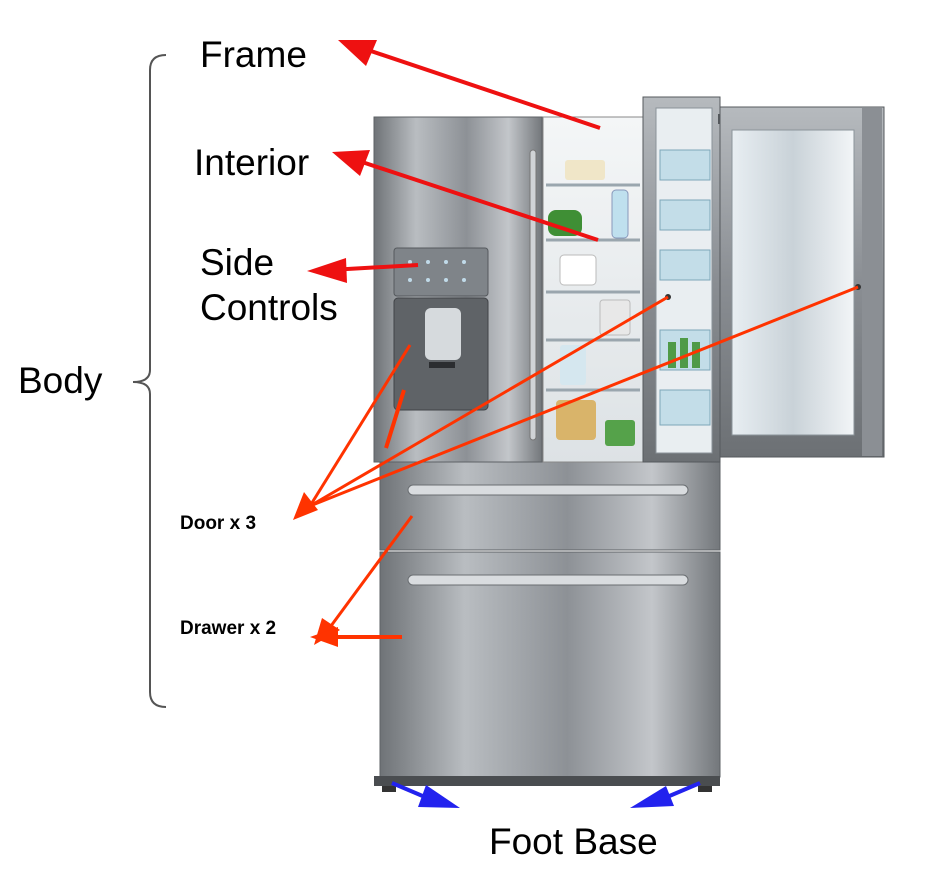  What do you see at coordinates (550, 664) in the screenshot?
I see `drawer-lower` at bounding box center [550, 664].